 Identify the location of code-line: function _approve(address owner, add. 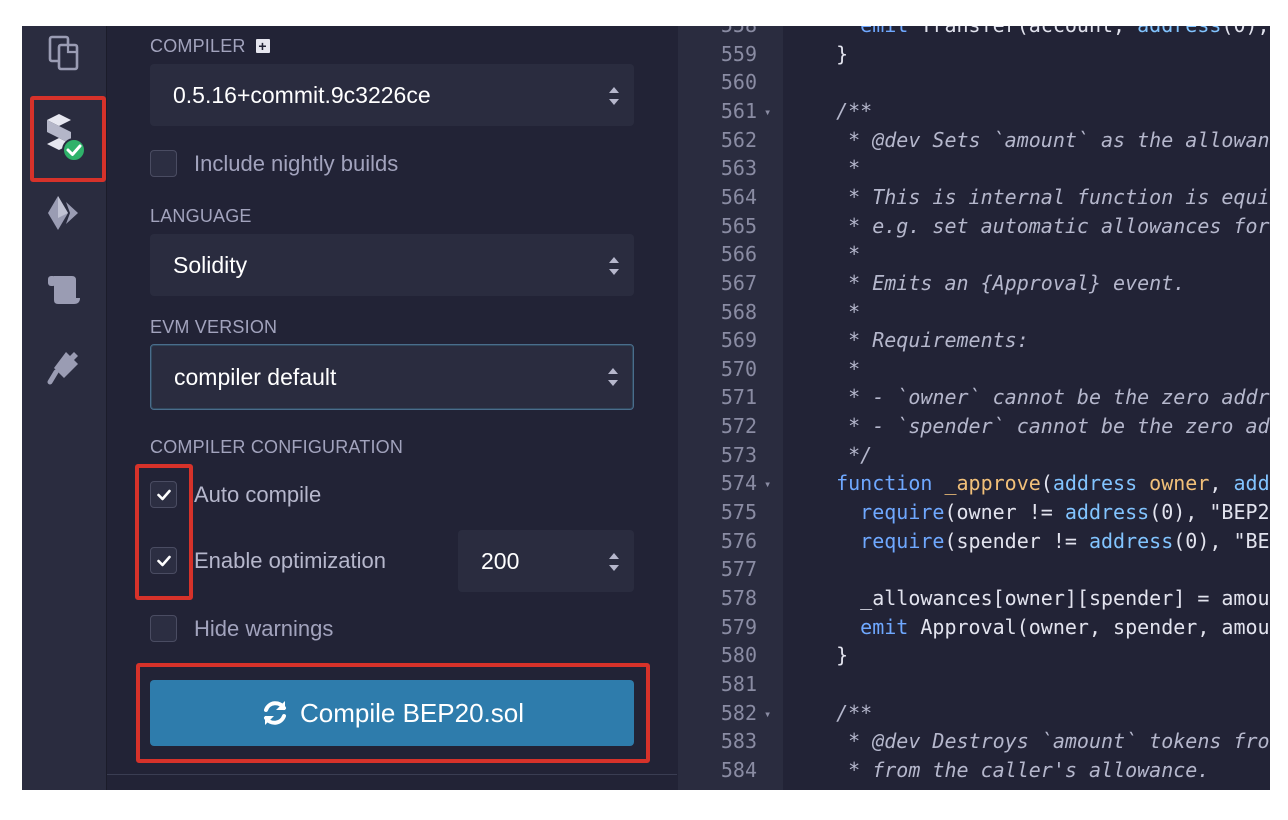
(1041, 483).